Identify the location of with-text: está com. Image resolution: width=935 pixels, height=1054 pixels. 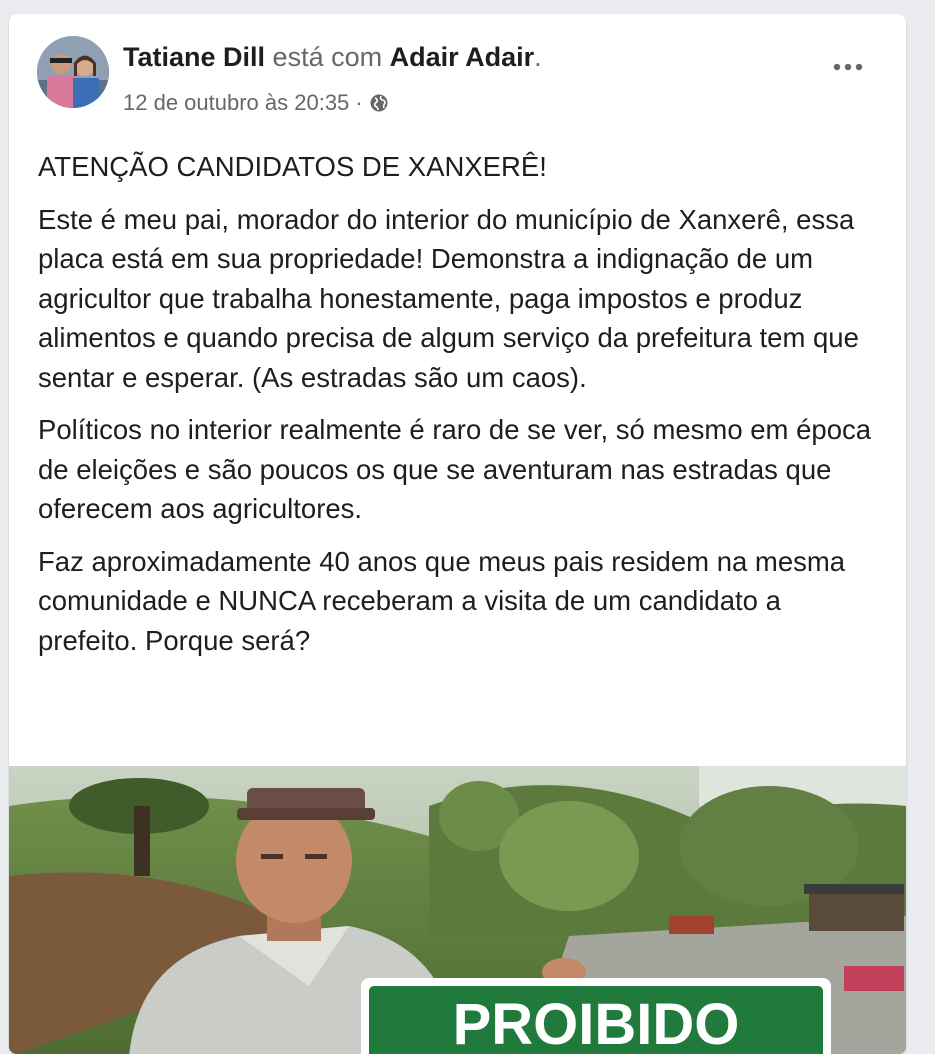
(327, 57).